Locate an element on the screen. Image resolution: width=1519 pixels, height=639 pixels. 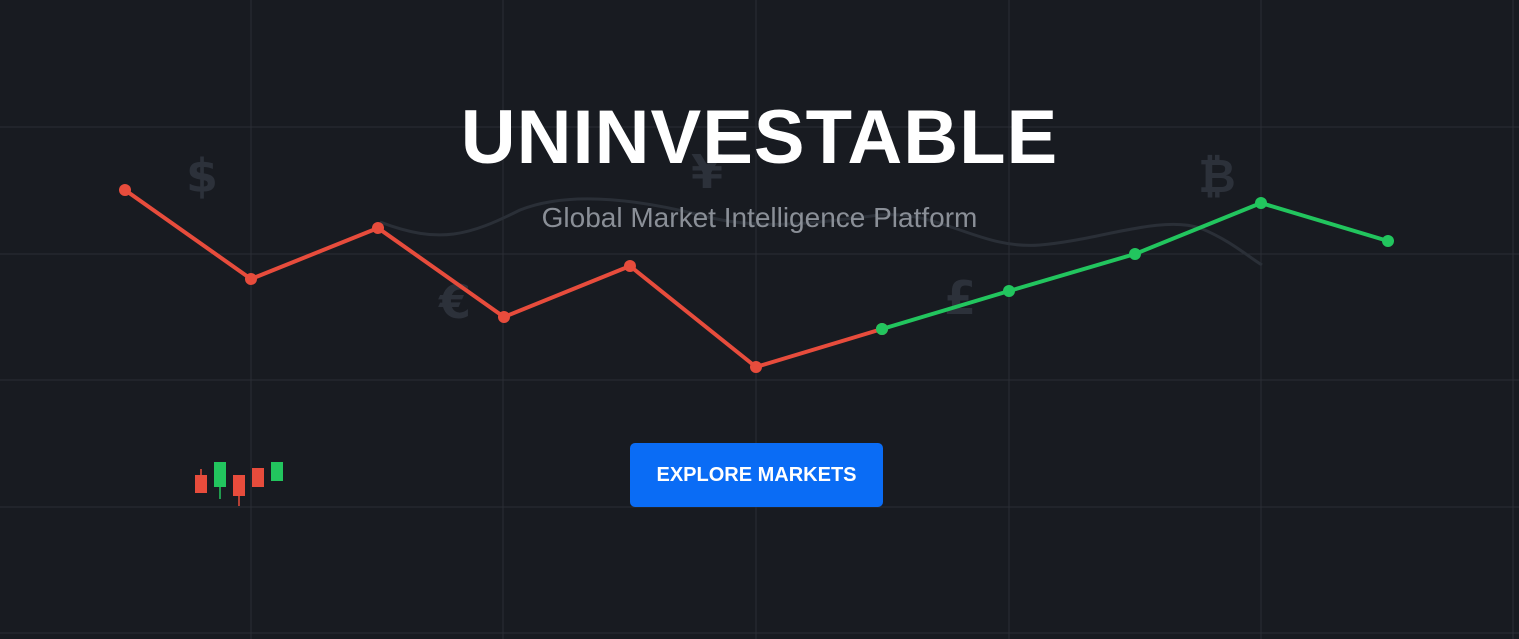
explore-markets-button: EXPLORE MARKETS is located at coordinates (756, 475).